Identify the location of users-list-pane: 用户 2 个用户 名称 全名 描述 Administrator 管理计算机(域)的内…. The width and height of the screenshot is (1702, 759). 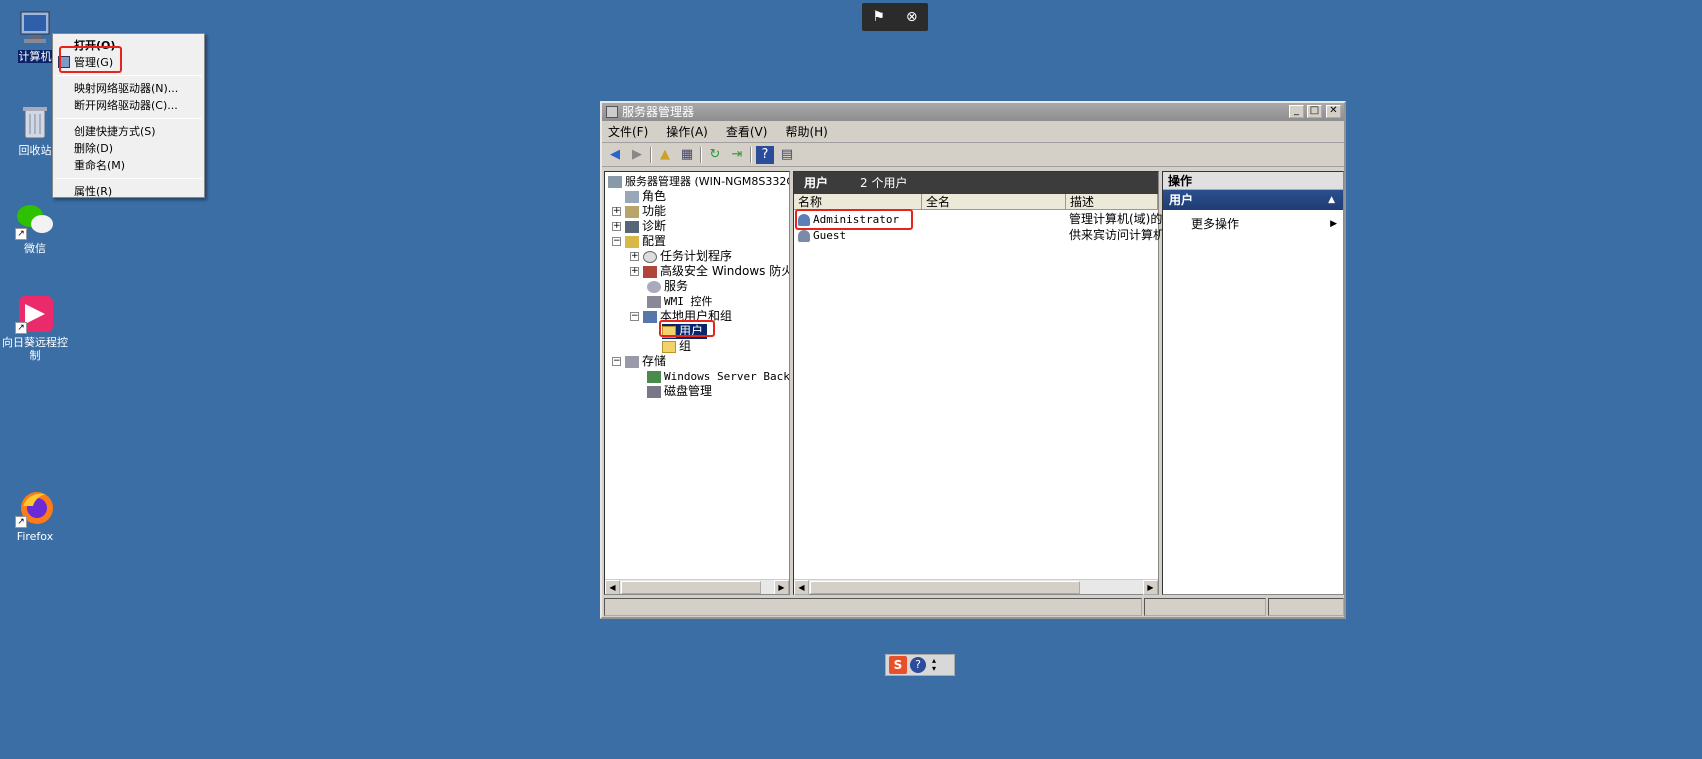
(985, 383).